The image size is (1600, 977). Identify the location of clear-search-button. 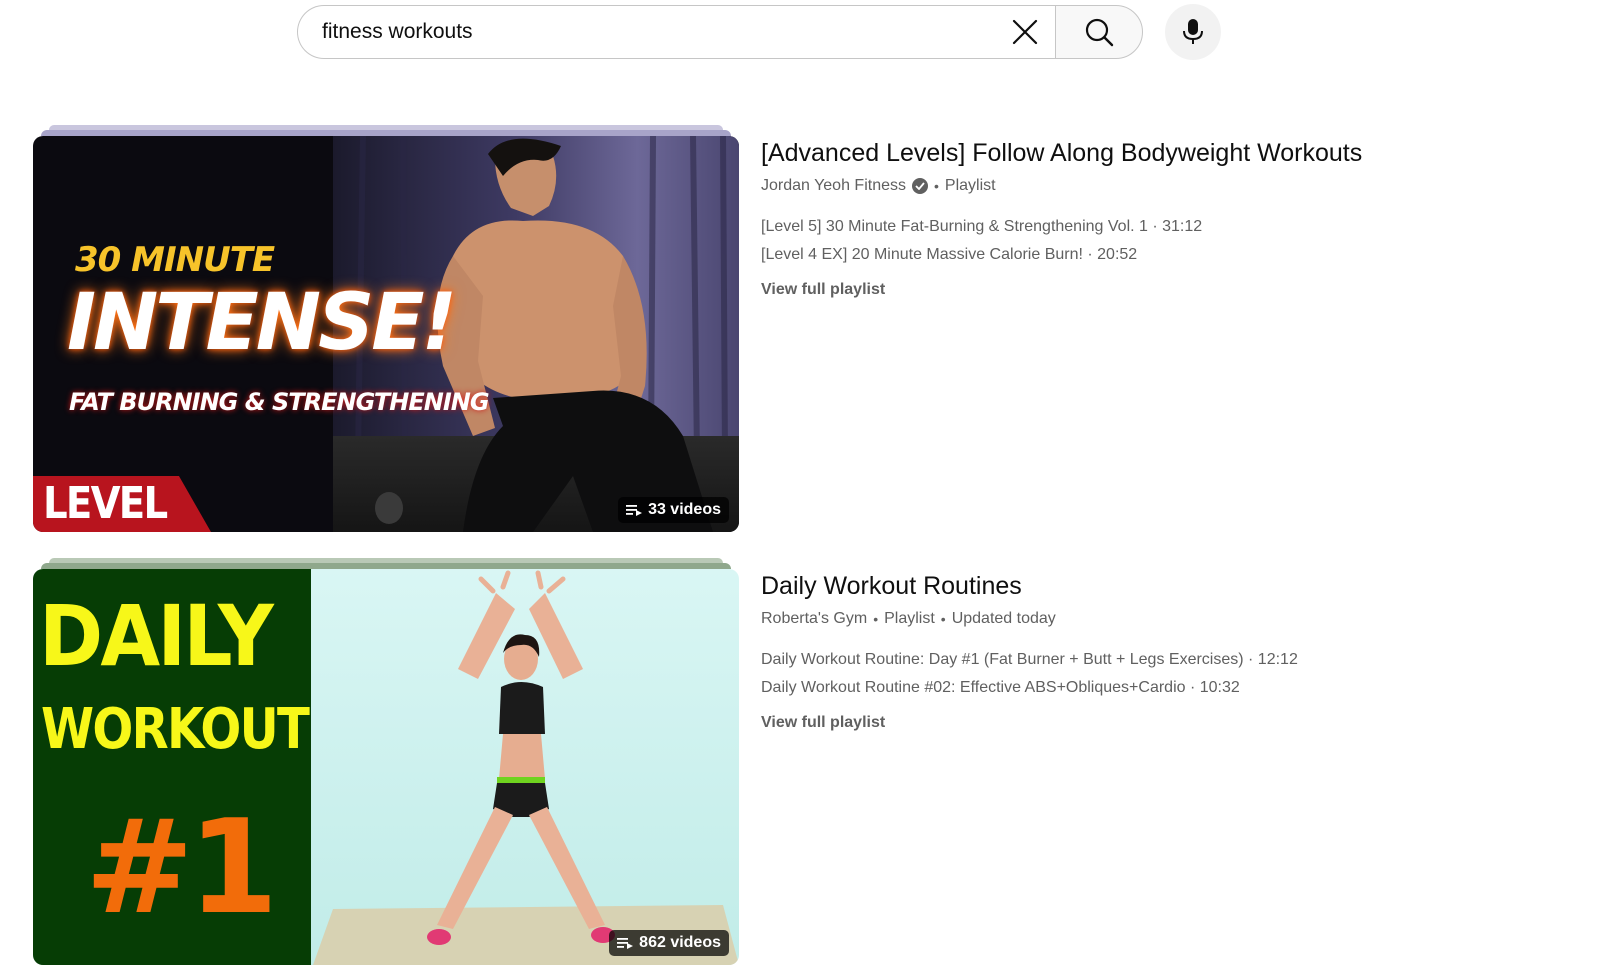
(1025, 32).